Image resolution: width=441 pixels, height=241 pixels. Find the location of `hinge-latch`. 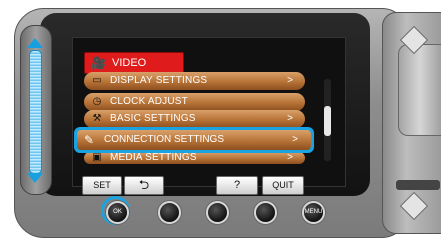

hinge-latch is located at coordinates (419, 90).